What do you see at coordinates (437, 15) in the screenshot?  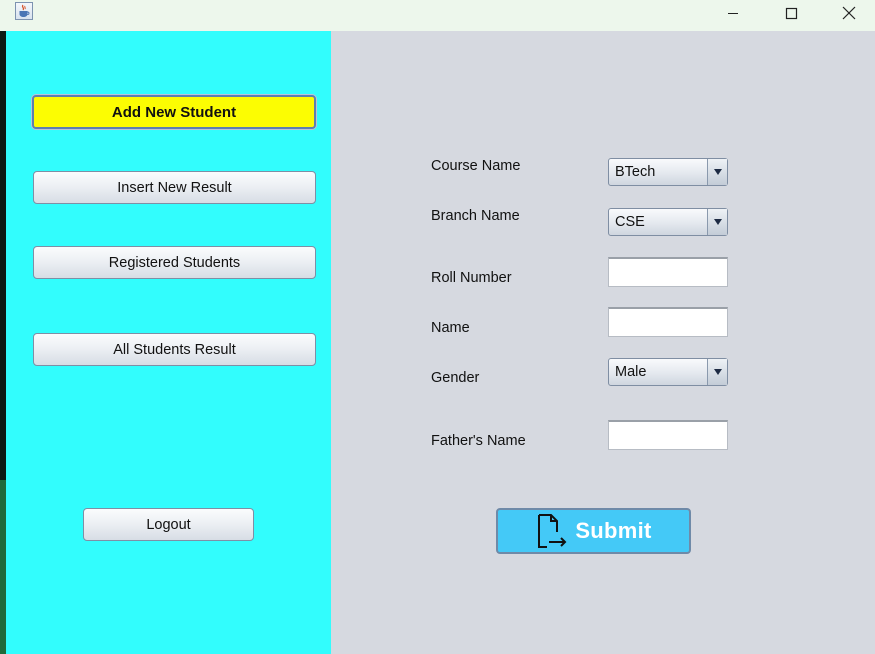 I see `window-titlebar` at bounding box center [437, 15].